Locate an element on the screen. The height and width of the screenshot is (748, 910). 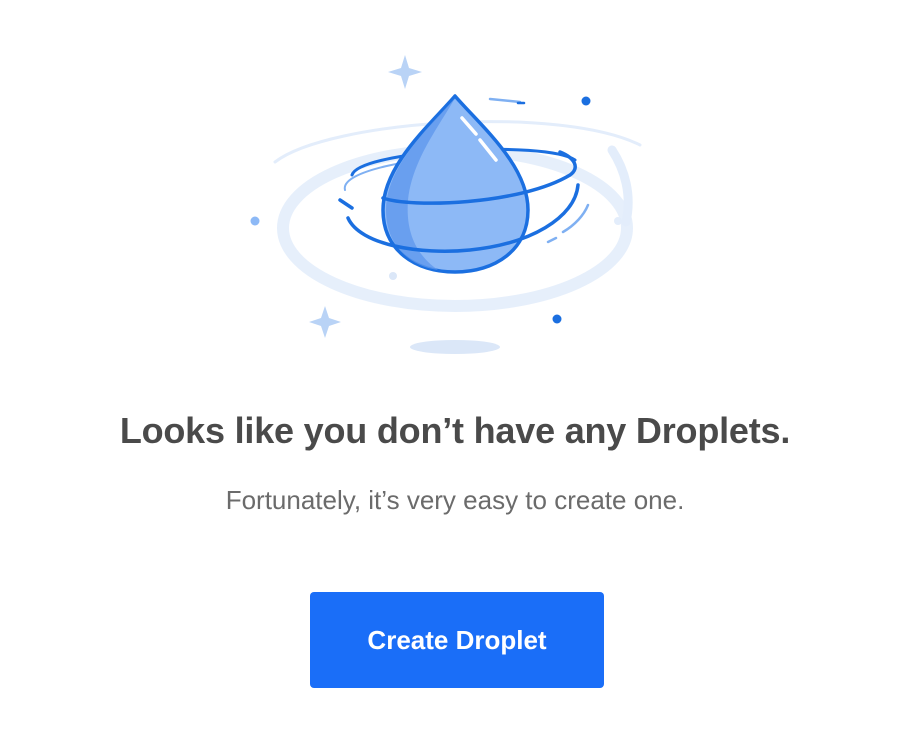
dot-top-right is located at coordinates (586, 101).